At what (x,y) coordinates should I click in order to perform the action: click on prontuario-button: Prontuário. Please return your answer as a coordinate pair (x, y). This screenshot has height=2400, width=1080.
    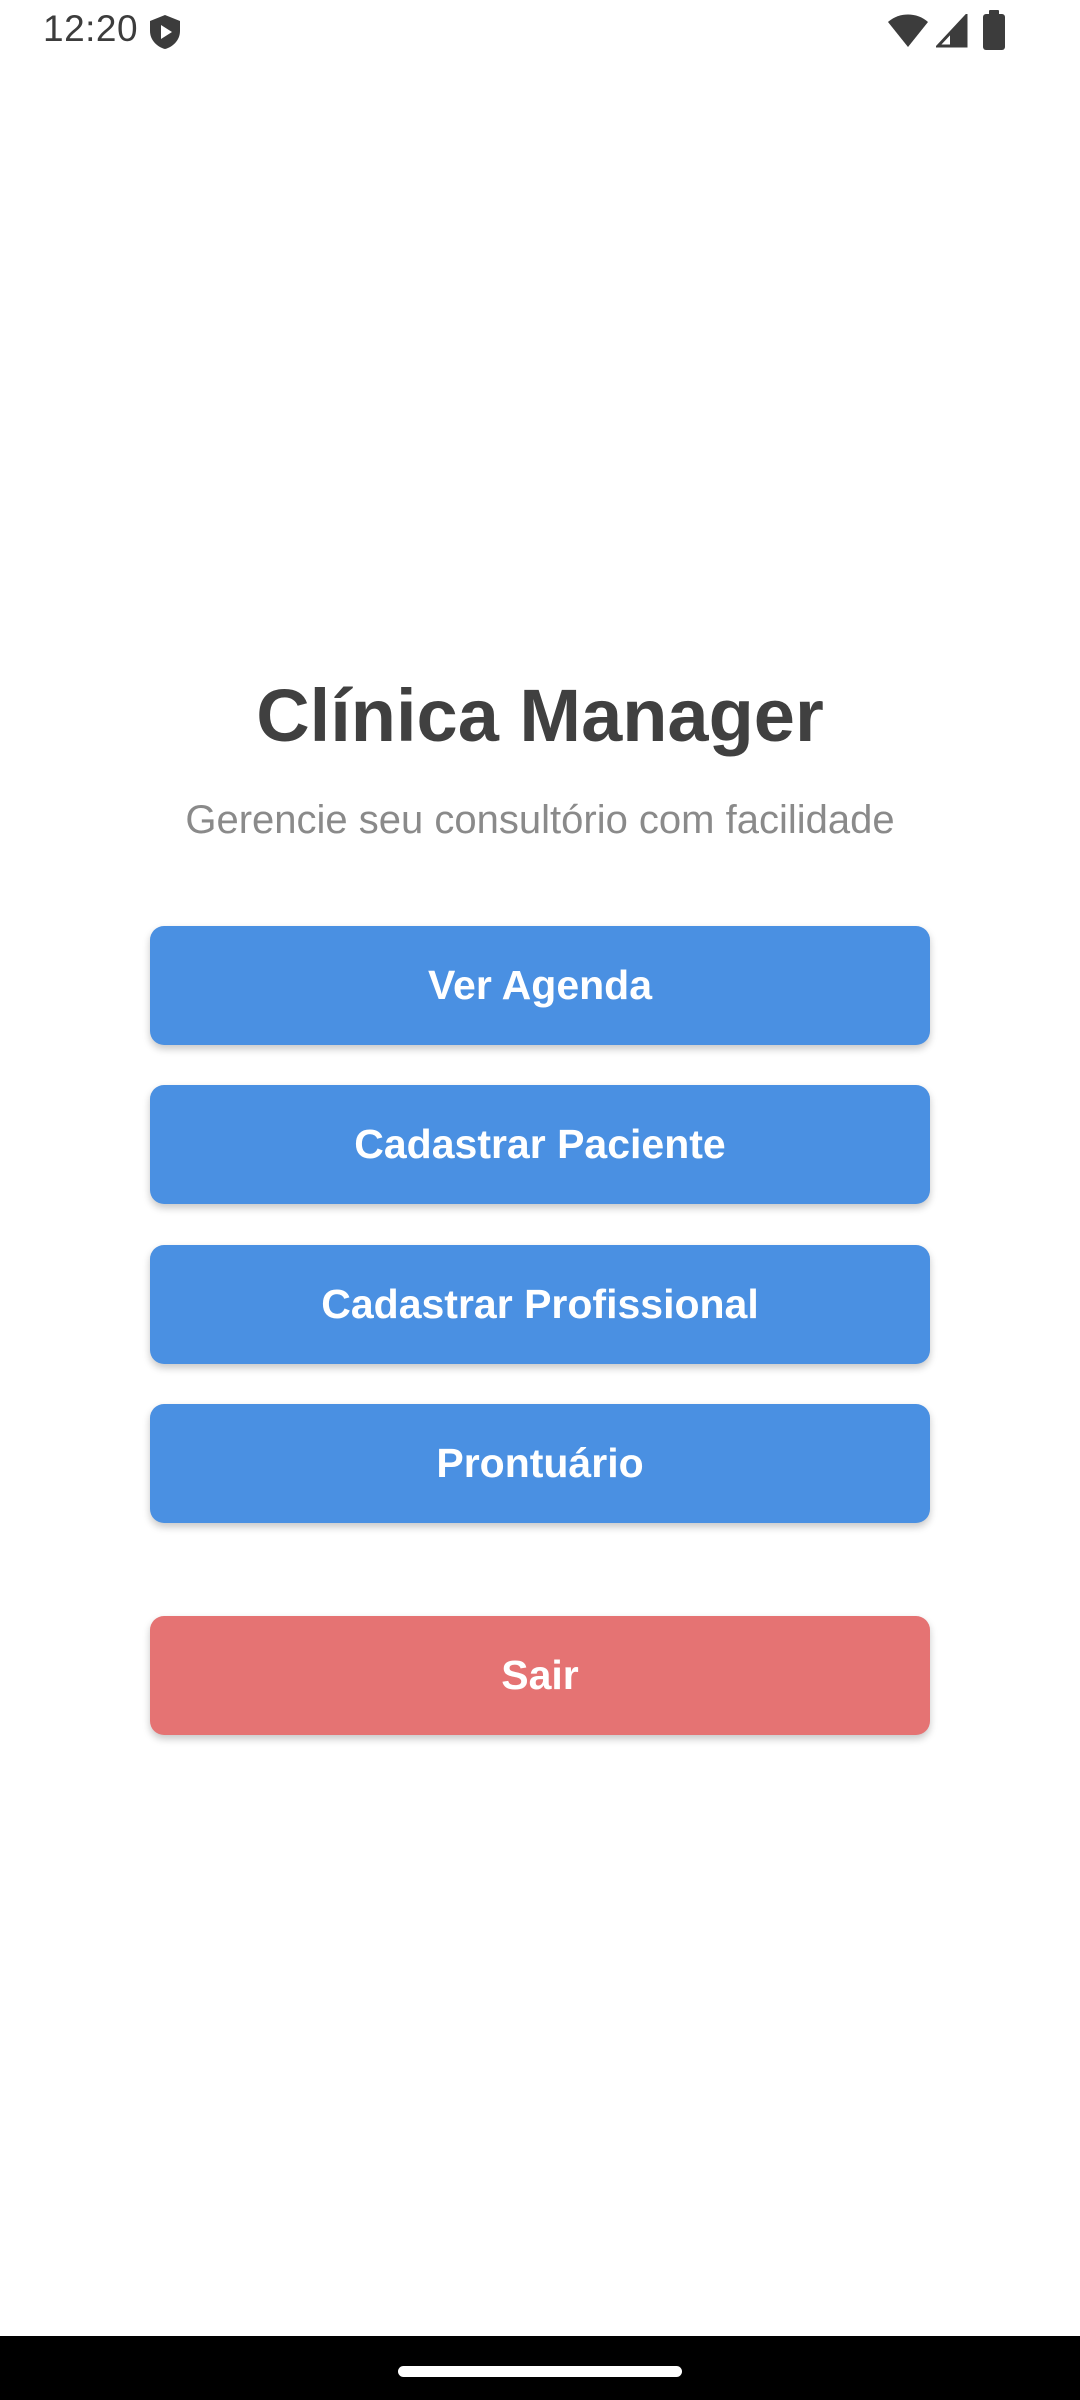
    Looking at the image, I should click on (540, 1463).